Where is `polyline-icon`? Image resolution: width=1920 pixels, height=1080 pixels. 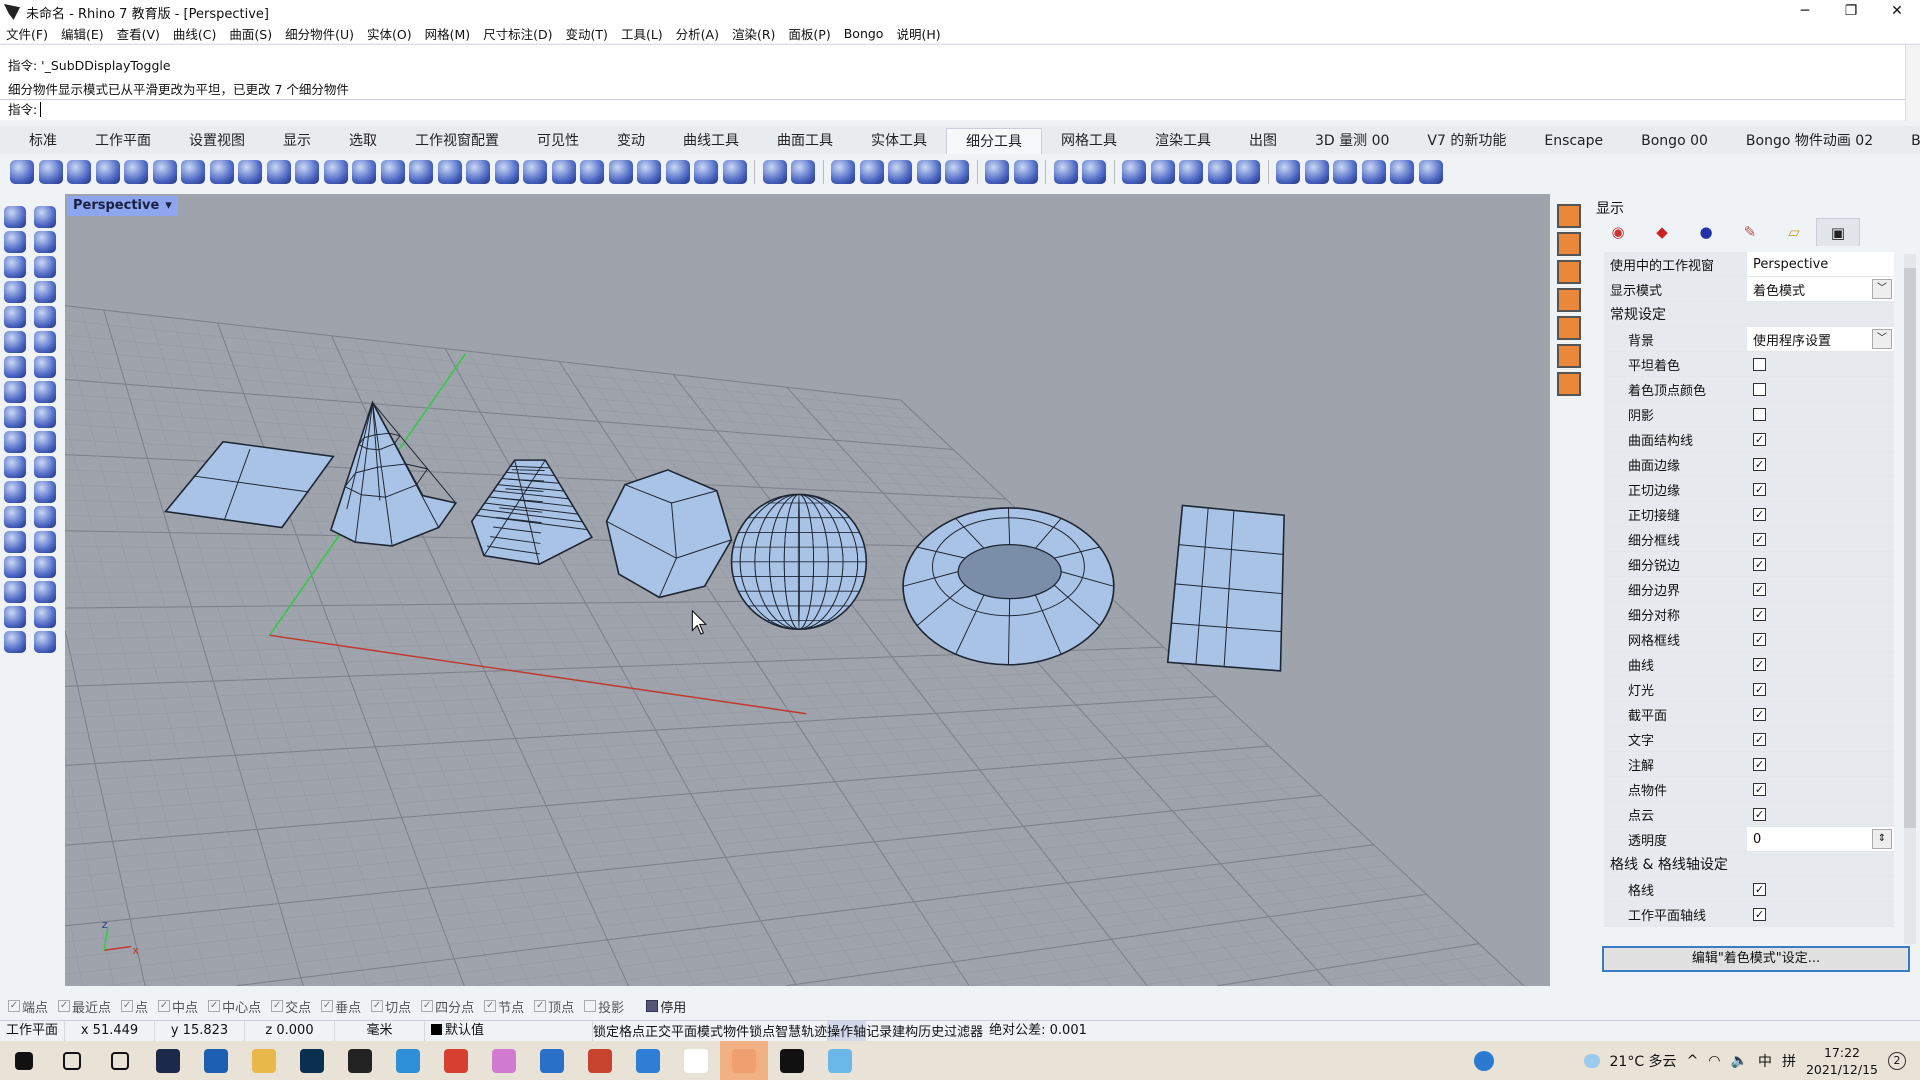 polyline-icon is located at coordinates (15, 242).